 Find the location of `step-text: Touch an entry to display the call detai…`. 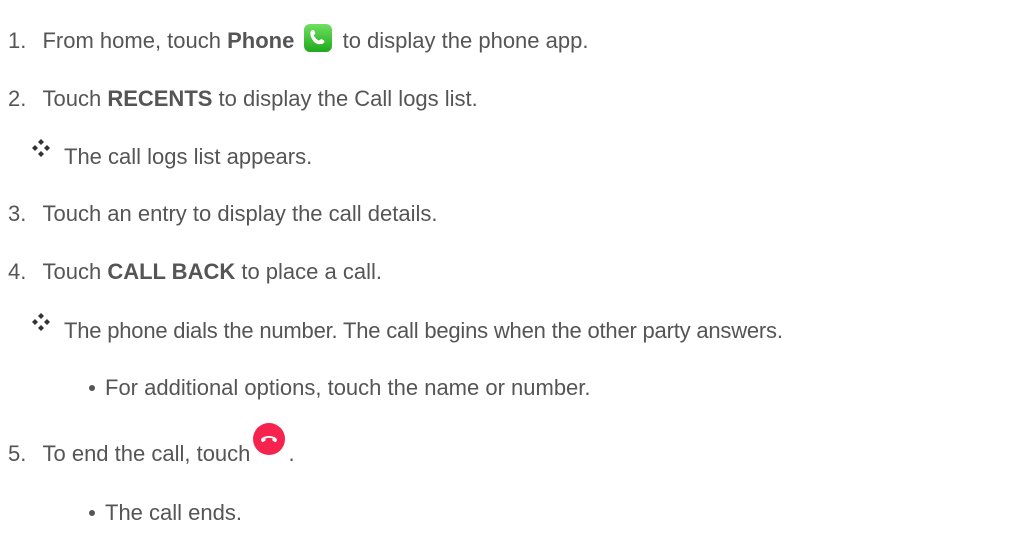

step-text: Touch an entry to display the call detai… is located at coordinates (240, 213).